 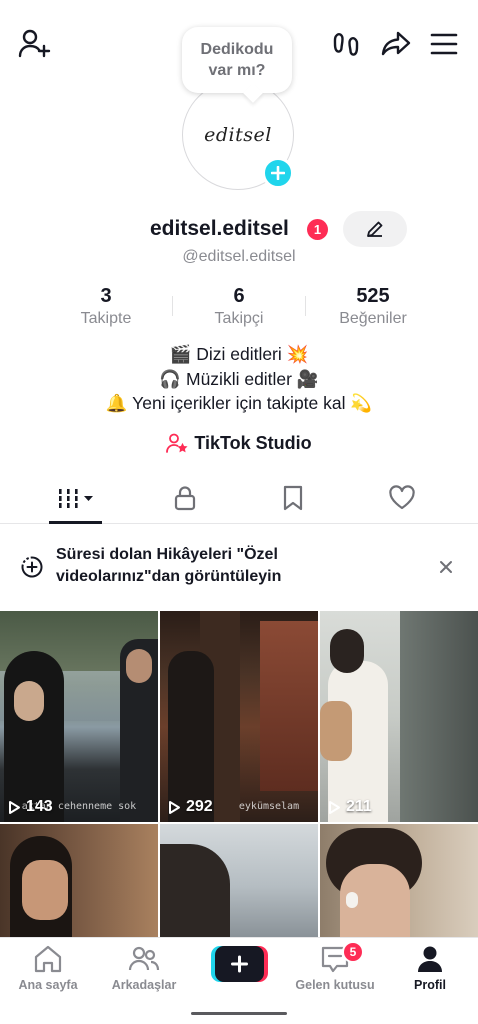 What do you see at coordinates (239, 498) in the screenshot?
I see `profile-tabs` at bounding box center [239, 498].